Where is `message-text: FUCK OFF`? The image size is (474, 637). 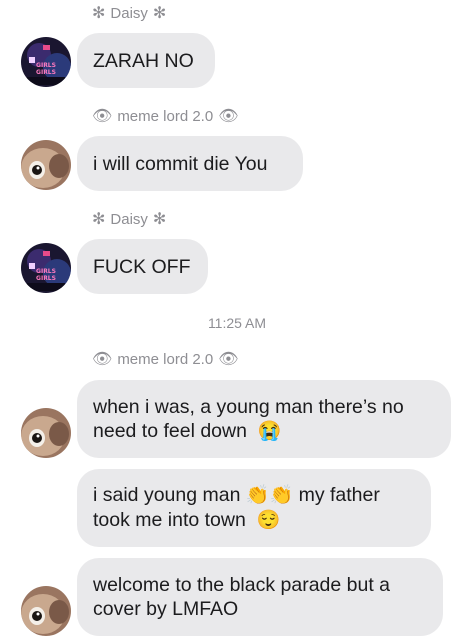
message-text: FUCK OFF is located at coordinates (142, 266).